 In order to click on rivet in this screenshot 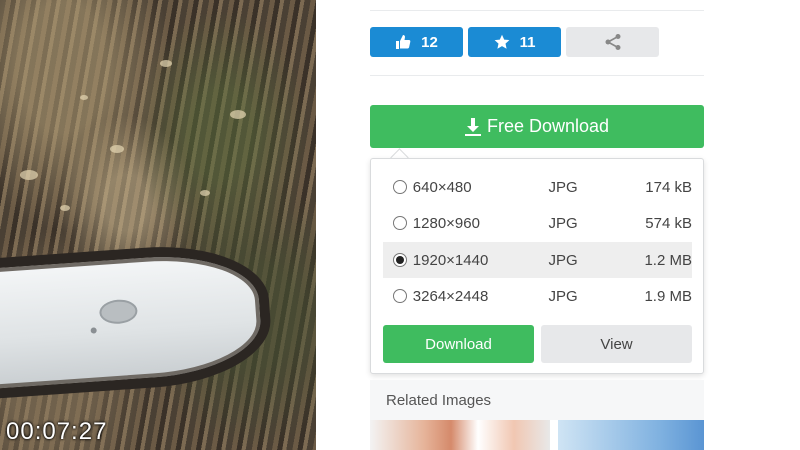, I will do `click(118, 312)`.